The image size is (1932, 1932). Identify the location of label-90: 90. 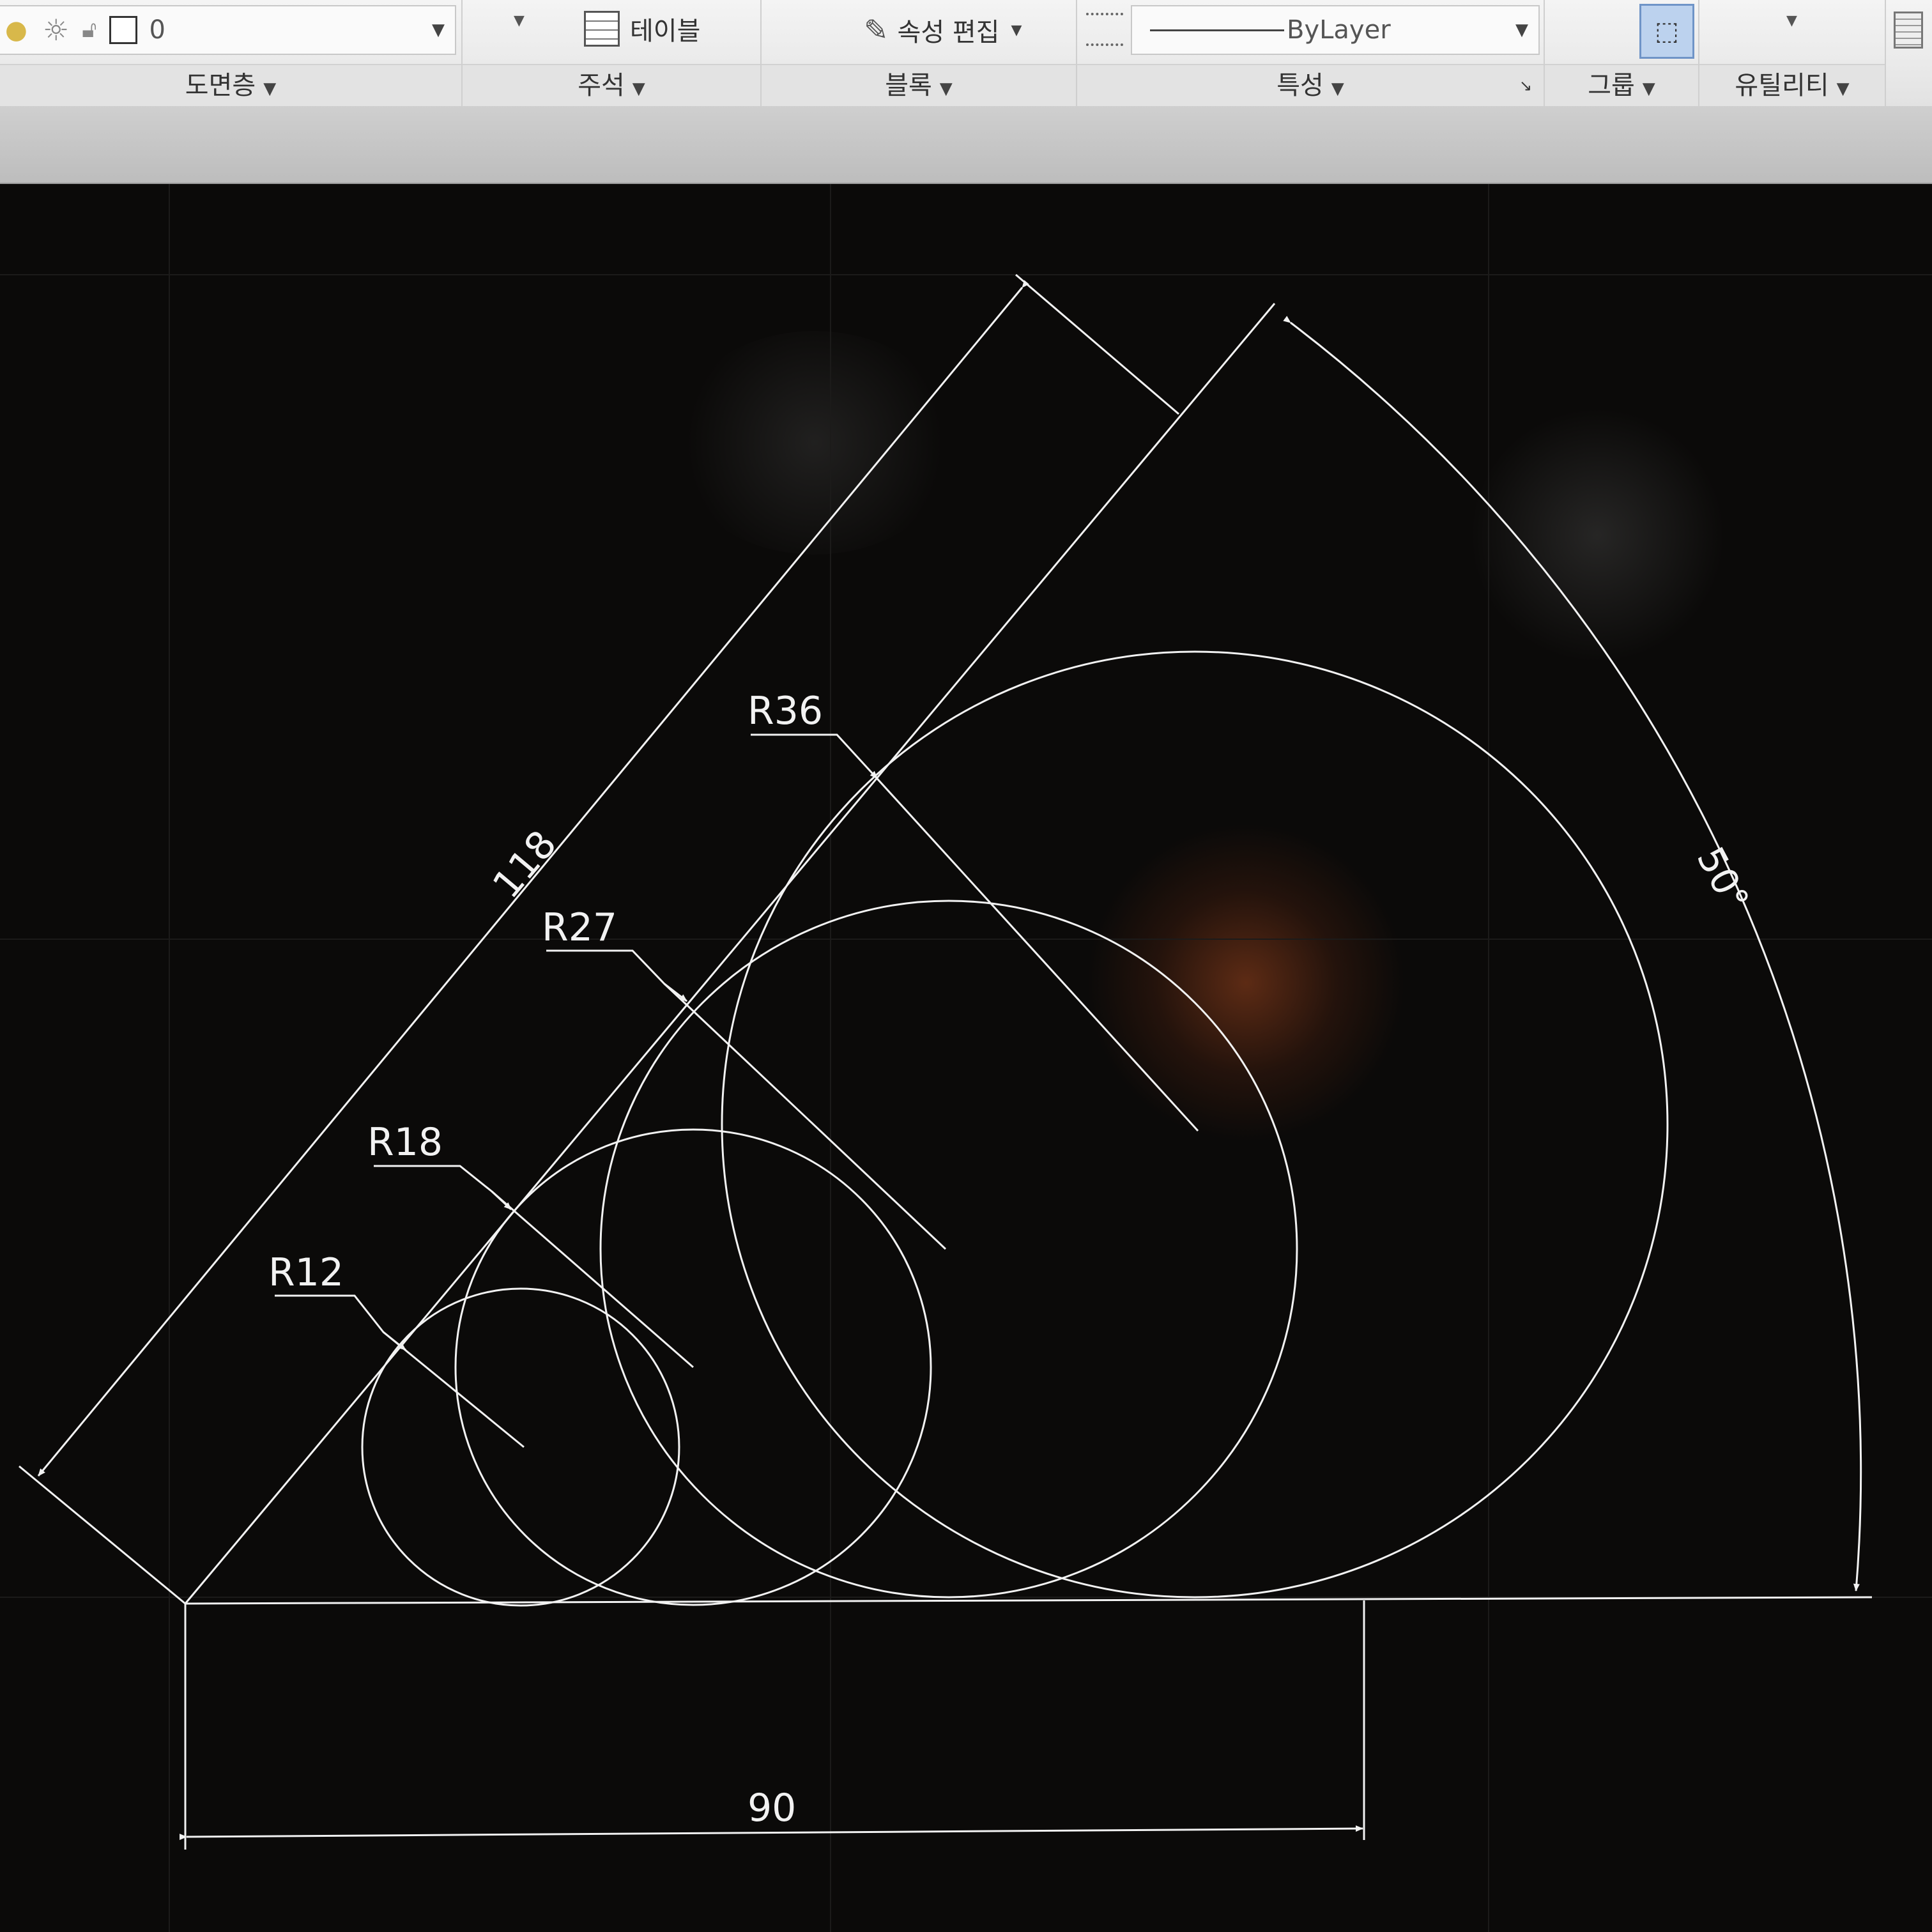
(771, 1808).